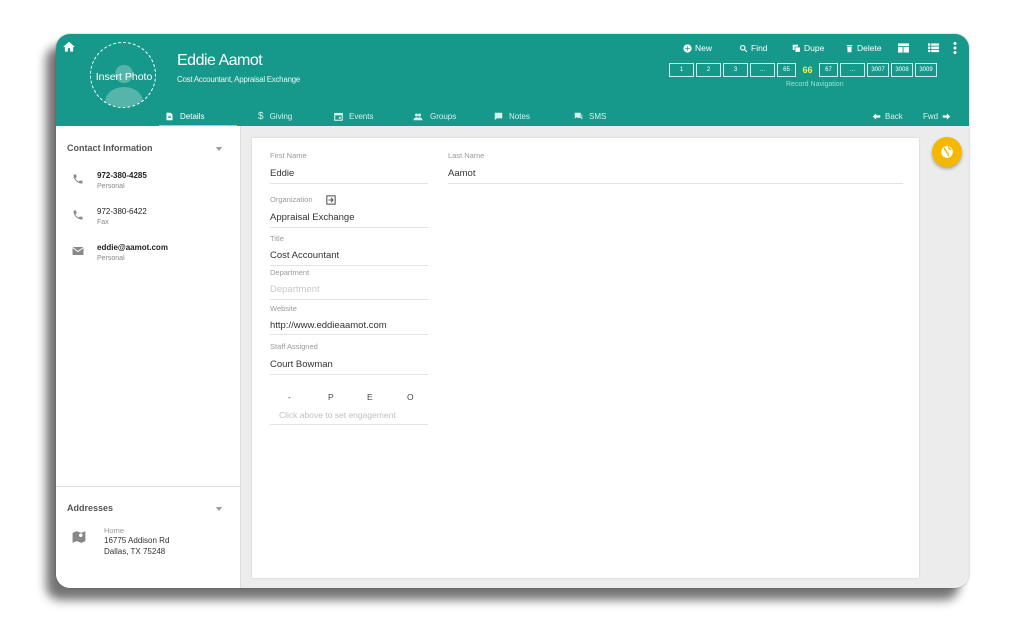 This screenshot has width=1024, height=621. I want to click on page-button: 3007, so click(878, 70).